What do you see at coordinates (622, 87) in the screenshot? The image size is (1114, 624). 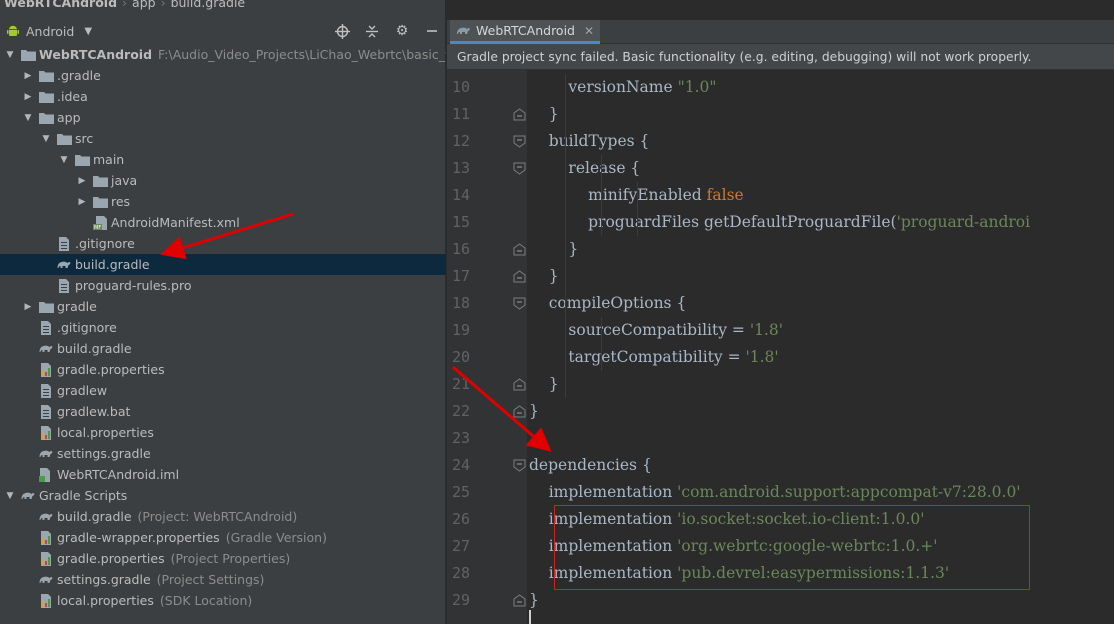 I see `code-text: versionName "1.0"` at bounding box center [622, 87].